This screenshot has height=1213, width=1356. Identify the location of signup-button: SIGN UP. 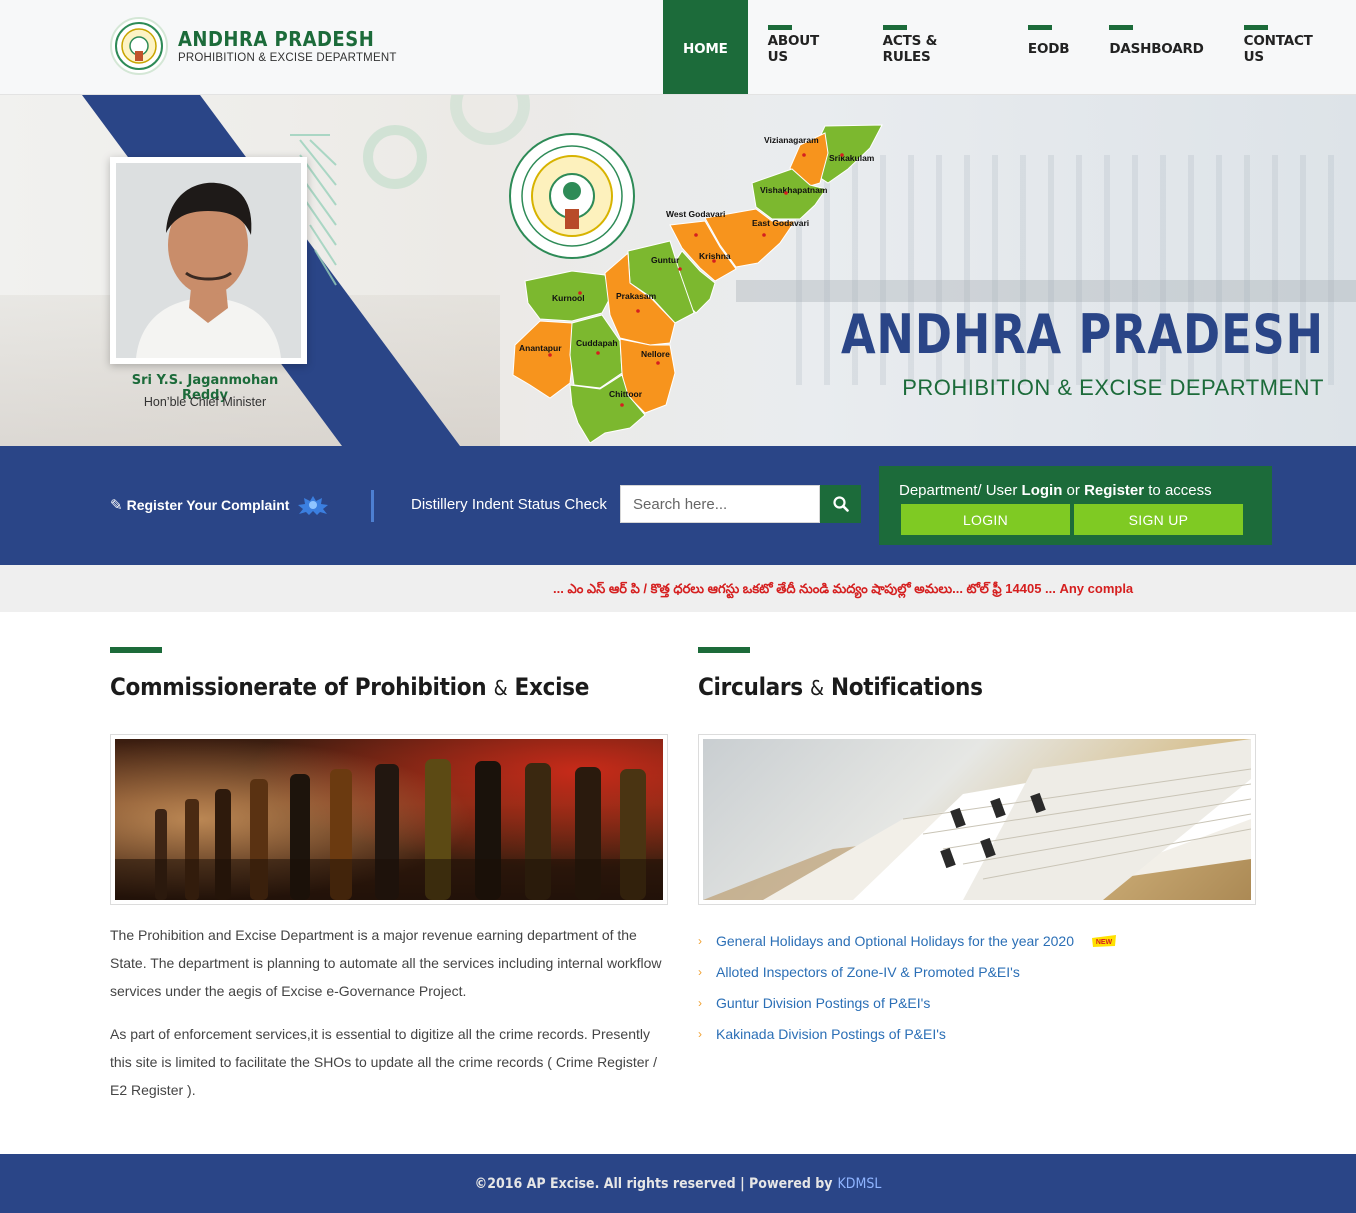
(1158, 519).